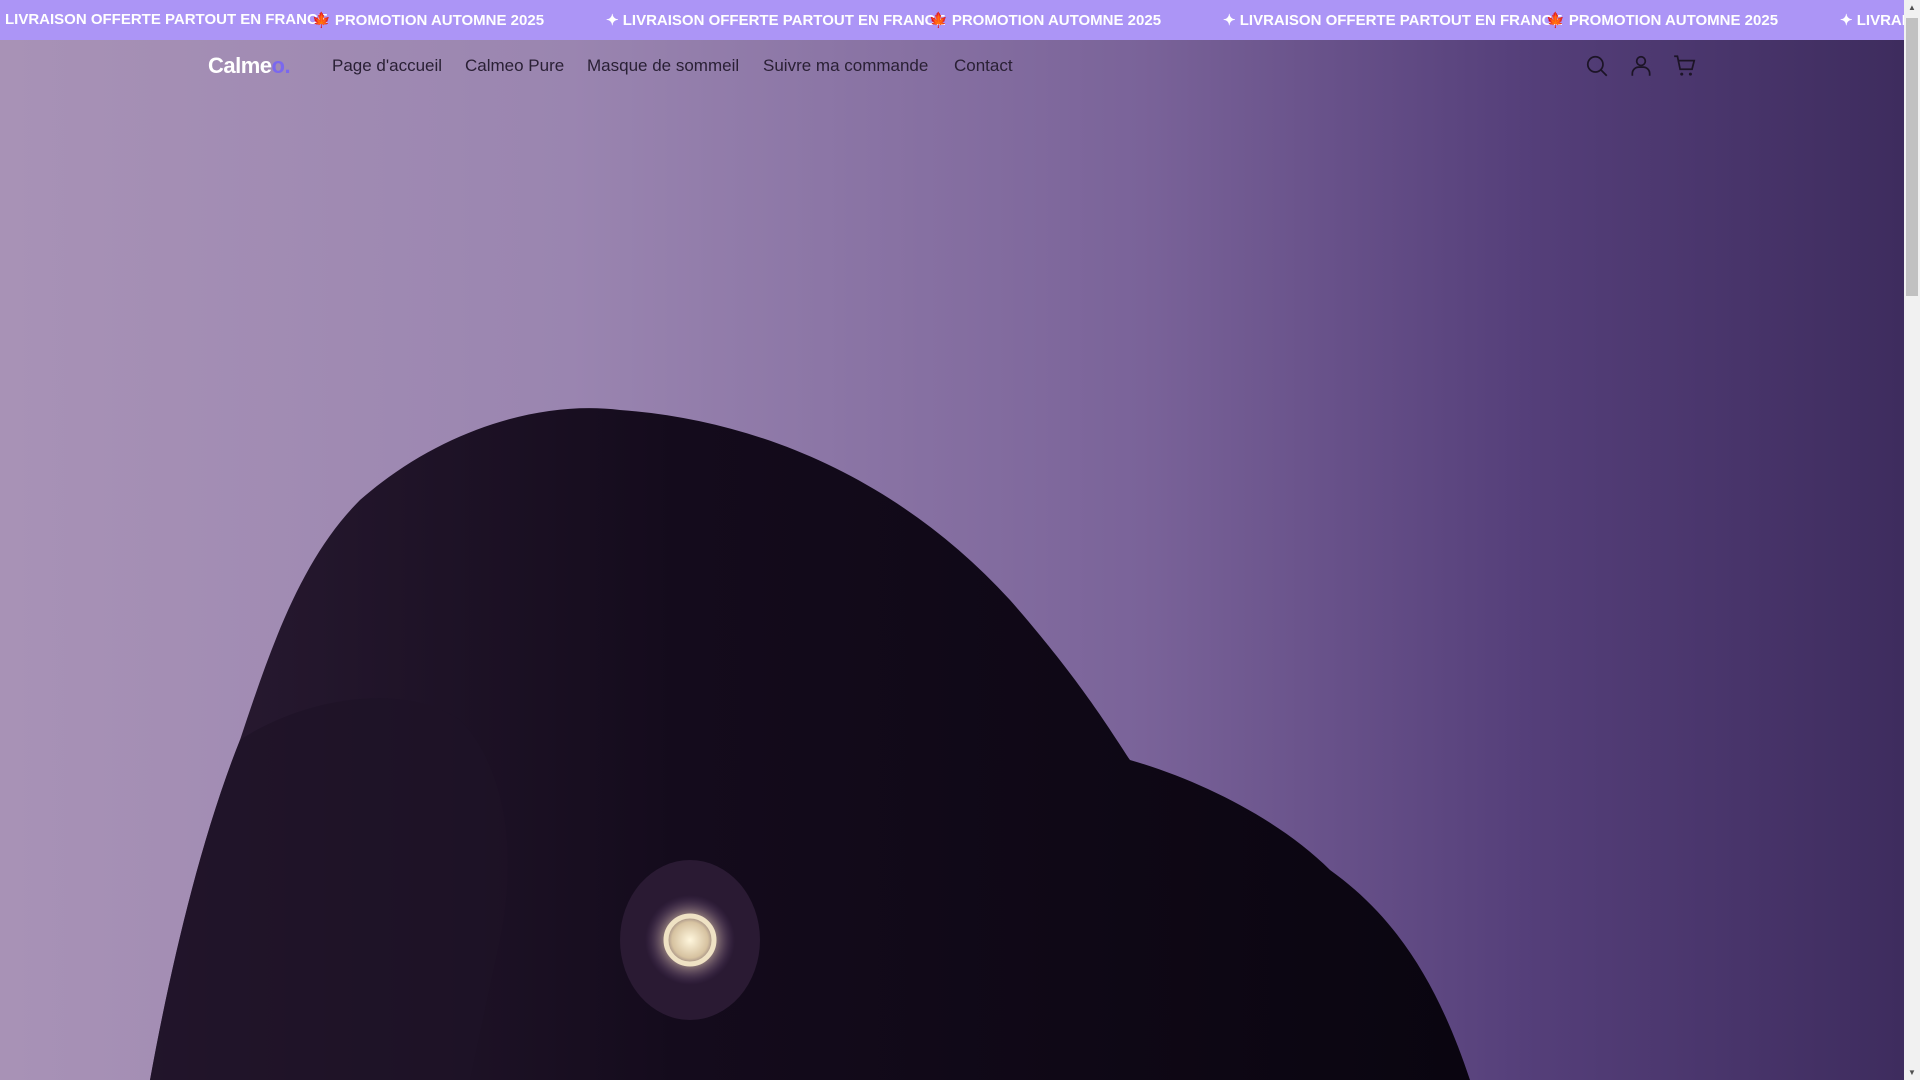  What do you see at coordinates (1912, 1072) in the screenshot?
I see `scroll-down-icon: ▼` at bounding box center [1912, 1072].